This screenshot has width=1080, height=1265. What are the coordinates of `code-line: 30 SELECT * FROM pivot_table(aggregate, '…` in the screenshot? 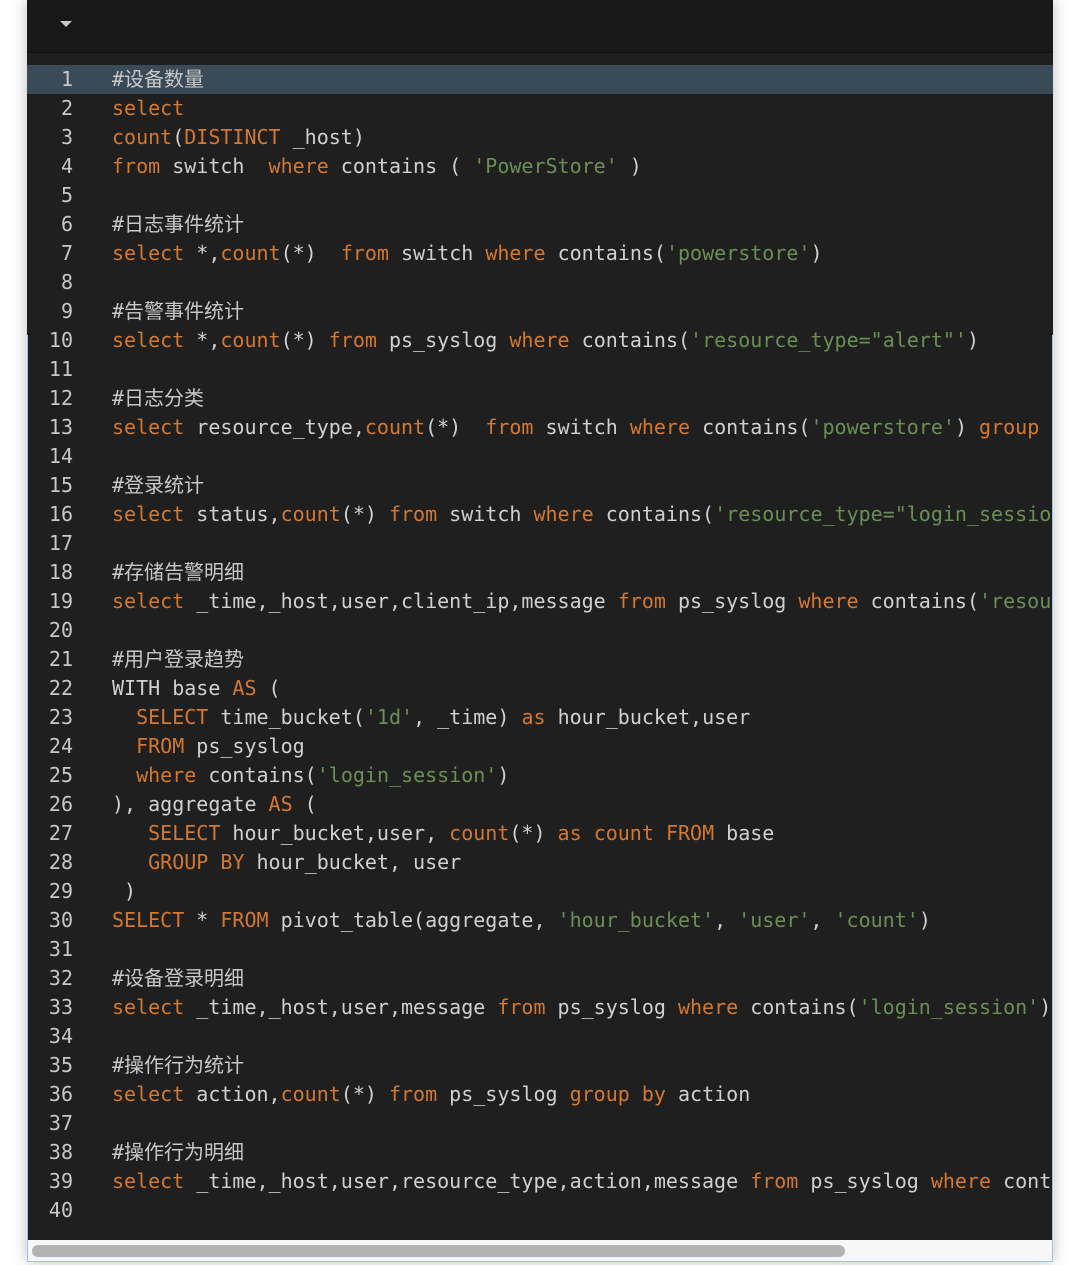 It's located at (540, 920).